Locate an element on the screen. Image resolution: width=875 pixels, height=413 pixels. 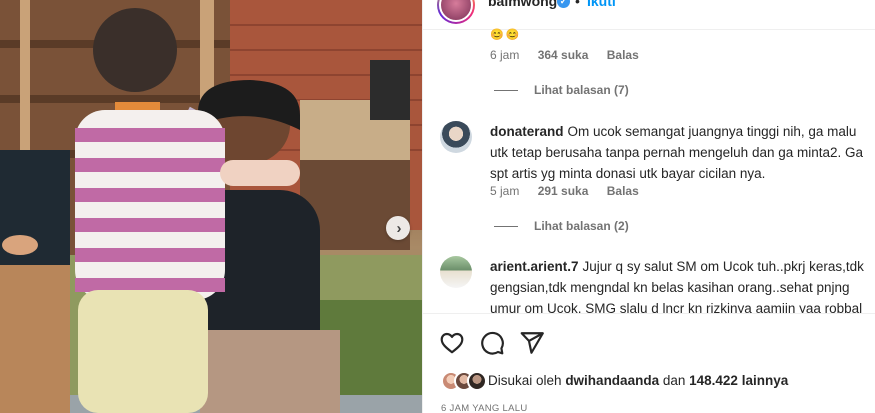
comment-meta: 5 jam 291 suka Balas is located at coordinates (572, 191).